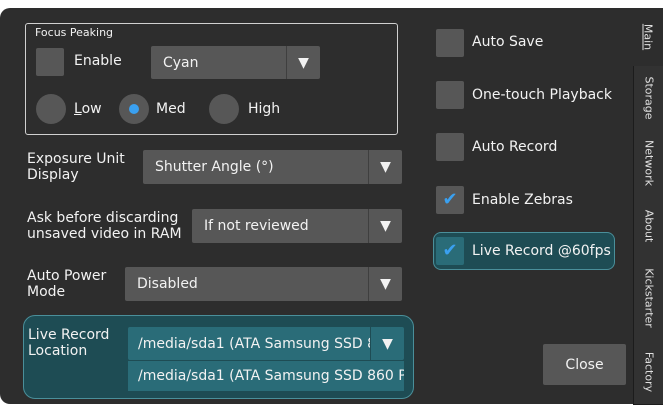 This screenshot has height=405, width=663. I want to click on ask-discard-value: If not reviewed, so click(256, 226).